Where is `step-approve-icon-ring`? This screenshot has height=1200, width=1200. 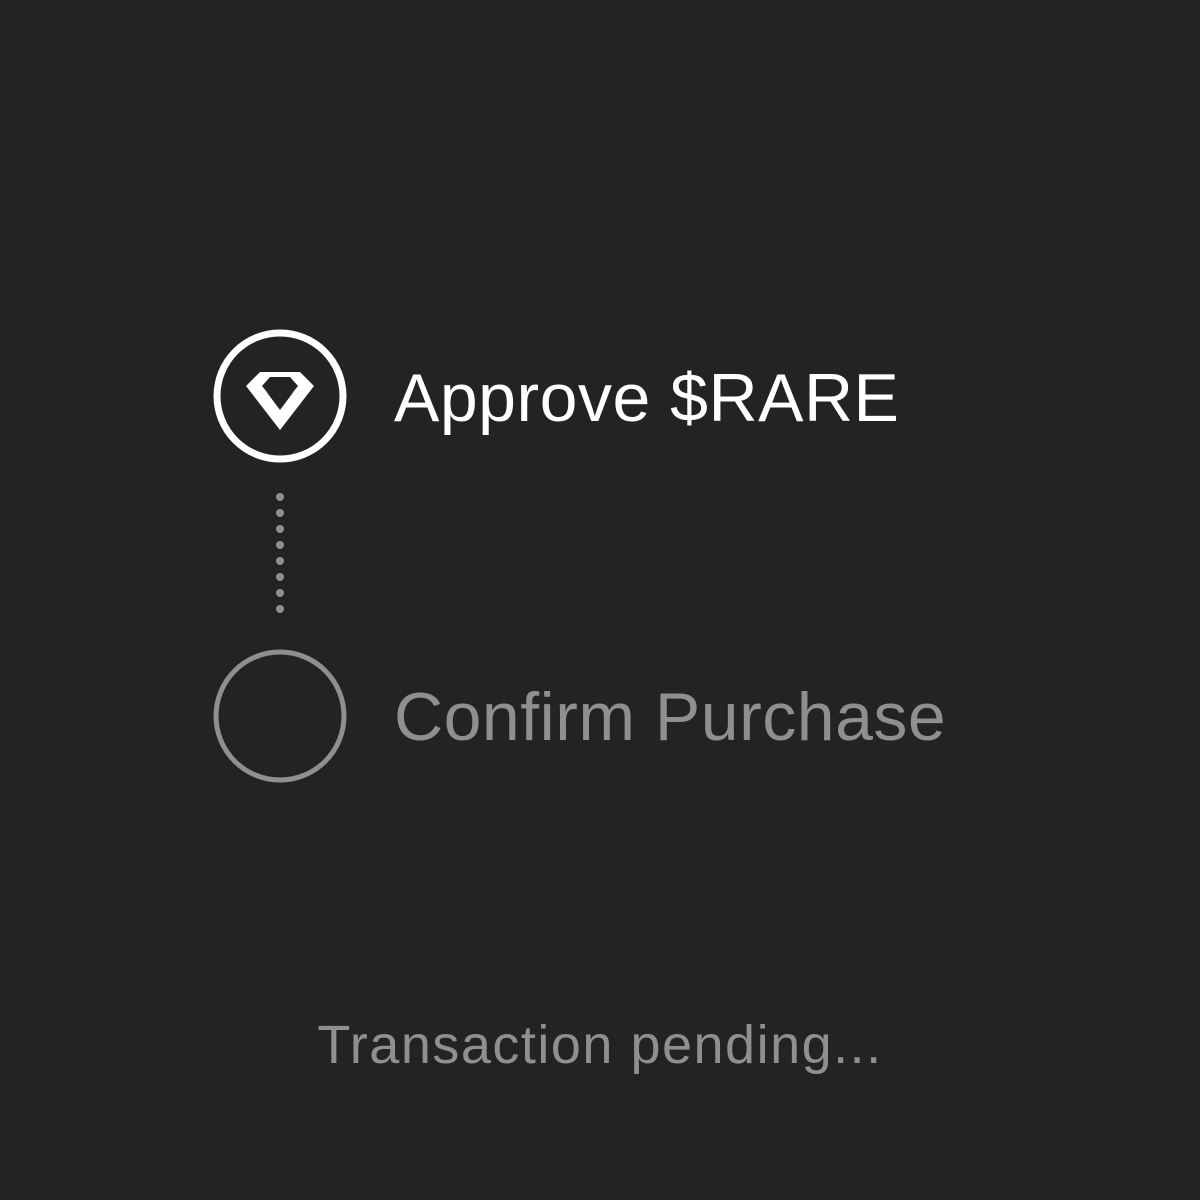
step-approve-icon-ring is located at coordinates (280, 396).